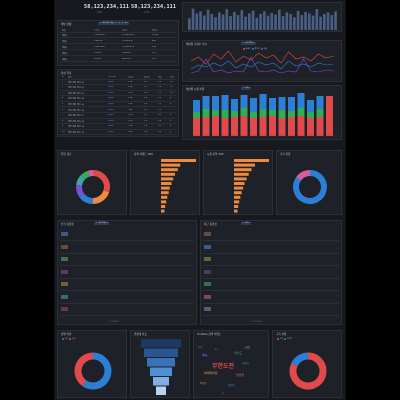 The image size is (400, 400). Describe the element at coordinates (308, 371) in the screenshot. I see `bottom-donut-right` at that location.